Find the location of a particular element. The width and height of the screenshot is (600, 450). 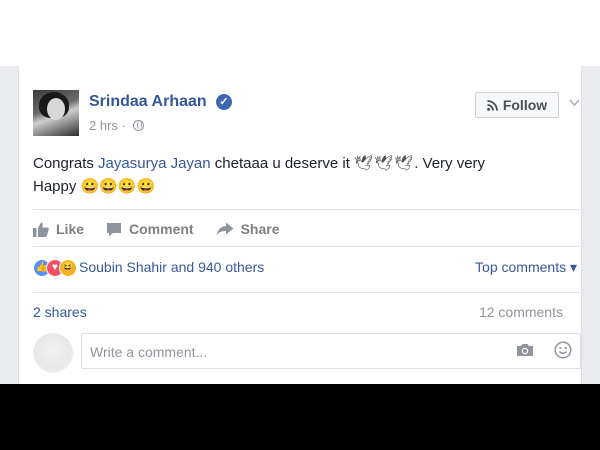

post-text-start: Congrats is located at coordinates (66, 163).